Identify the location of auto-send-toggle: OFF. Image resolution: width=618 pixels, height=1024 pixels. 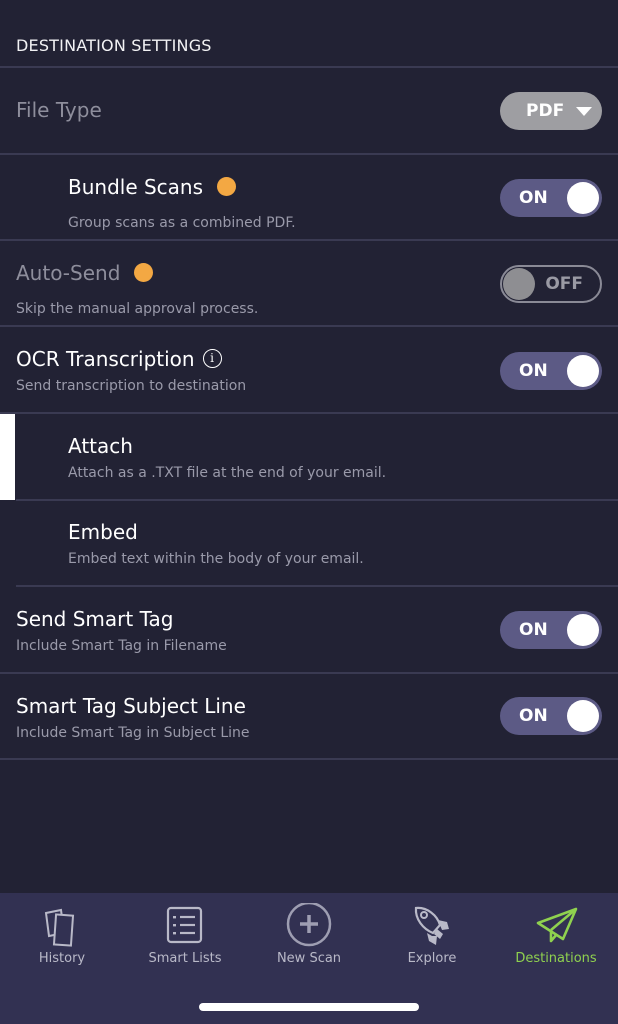
(551, 284).